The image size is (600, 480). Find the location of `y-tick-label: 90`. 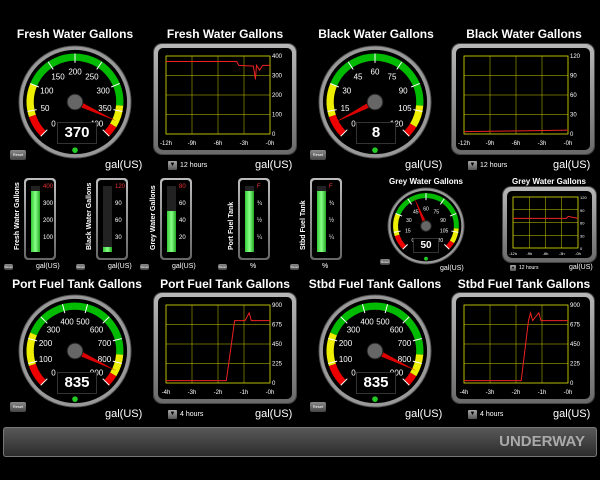

y-tick-label: 90 is located at coordinates (573, 77).